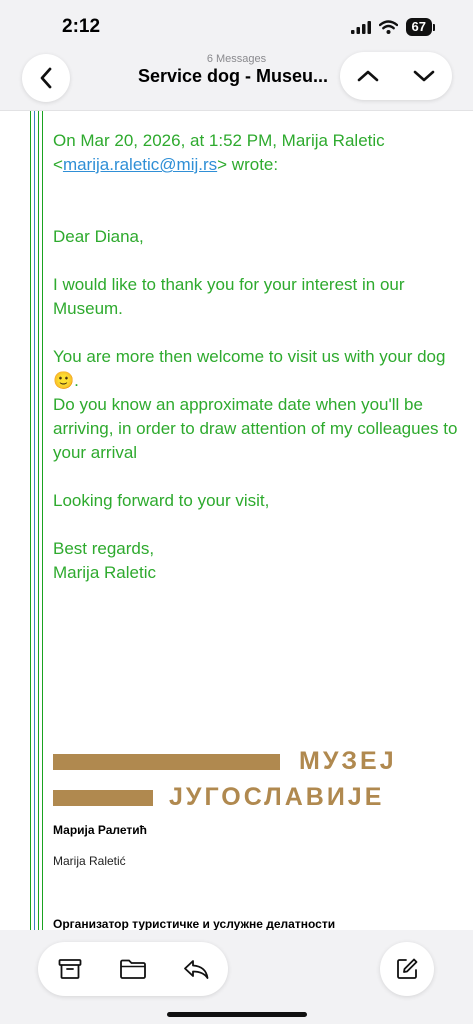  I want to click on bottom-toolbar, so click(236, 977).